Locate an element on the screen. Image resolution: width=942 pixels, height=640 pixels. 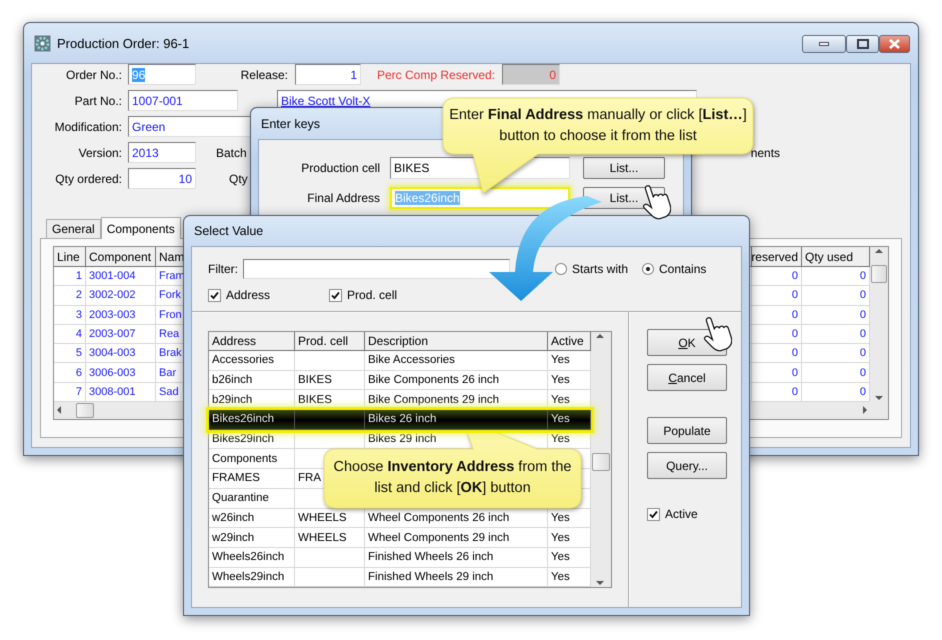
maximize-button is located at coordinates (862, 44).